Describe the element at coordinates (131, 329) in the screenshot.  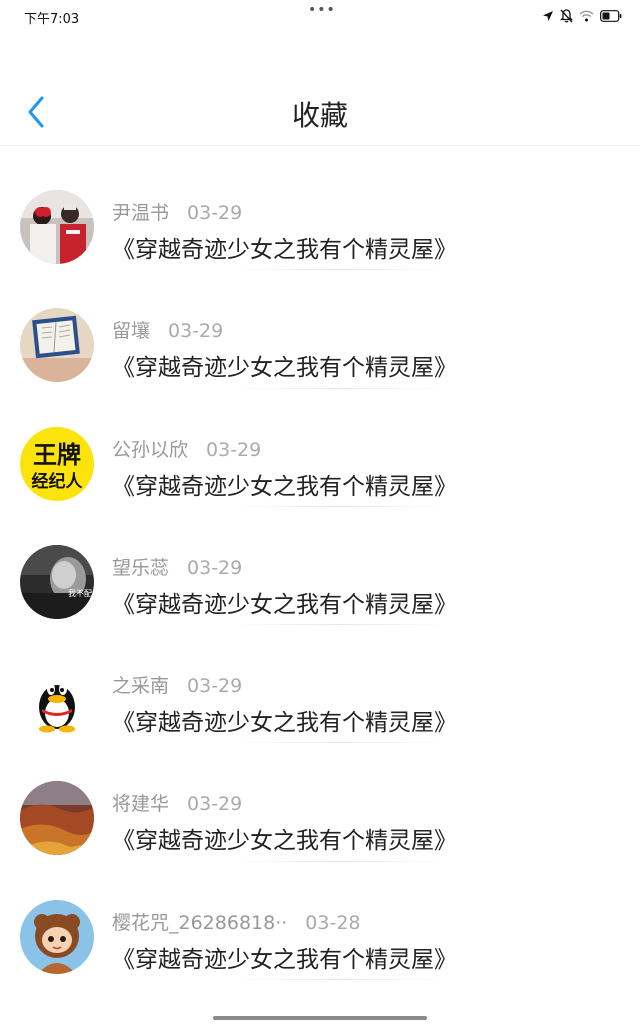
I see `username: 留壤` at that location.